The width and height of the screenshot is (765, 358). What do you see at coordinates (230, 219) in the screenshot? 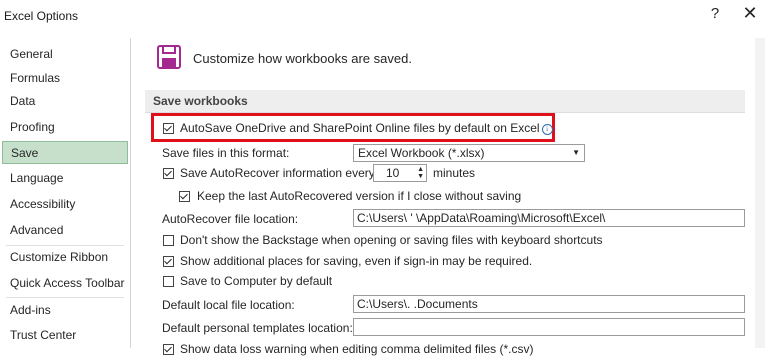
I see `autorecover-location-label: AutoRecover file location:` at bounding box center [230, 219].